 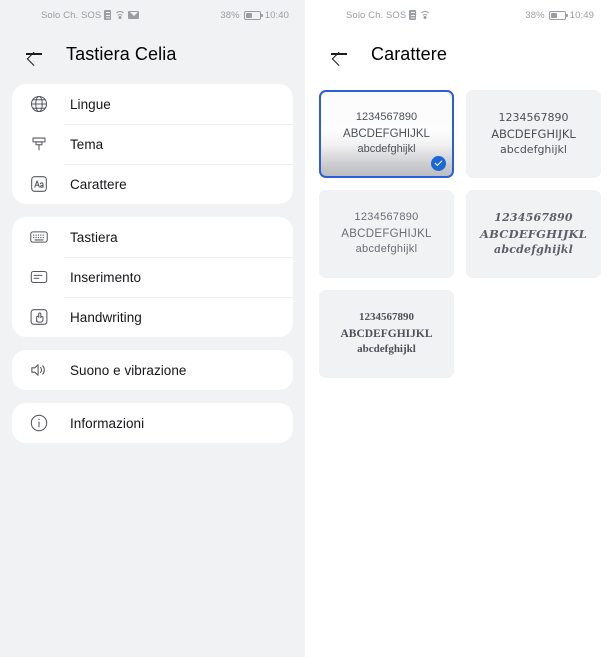 What do you see at coordinates (438, 163) in the screenshot?
I see `selected-check-icon` at bounding box center [438, 163].